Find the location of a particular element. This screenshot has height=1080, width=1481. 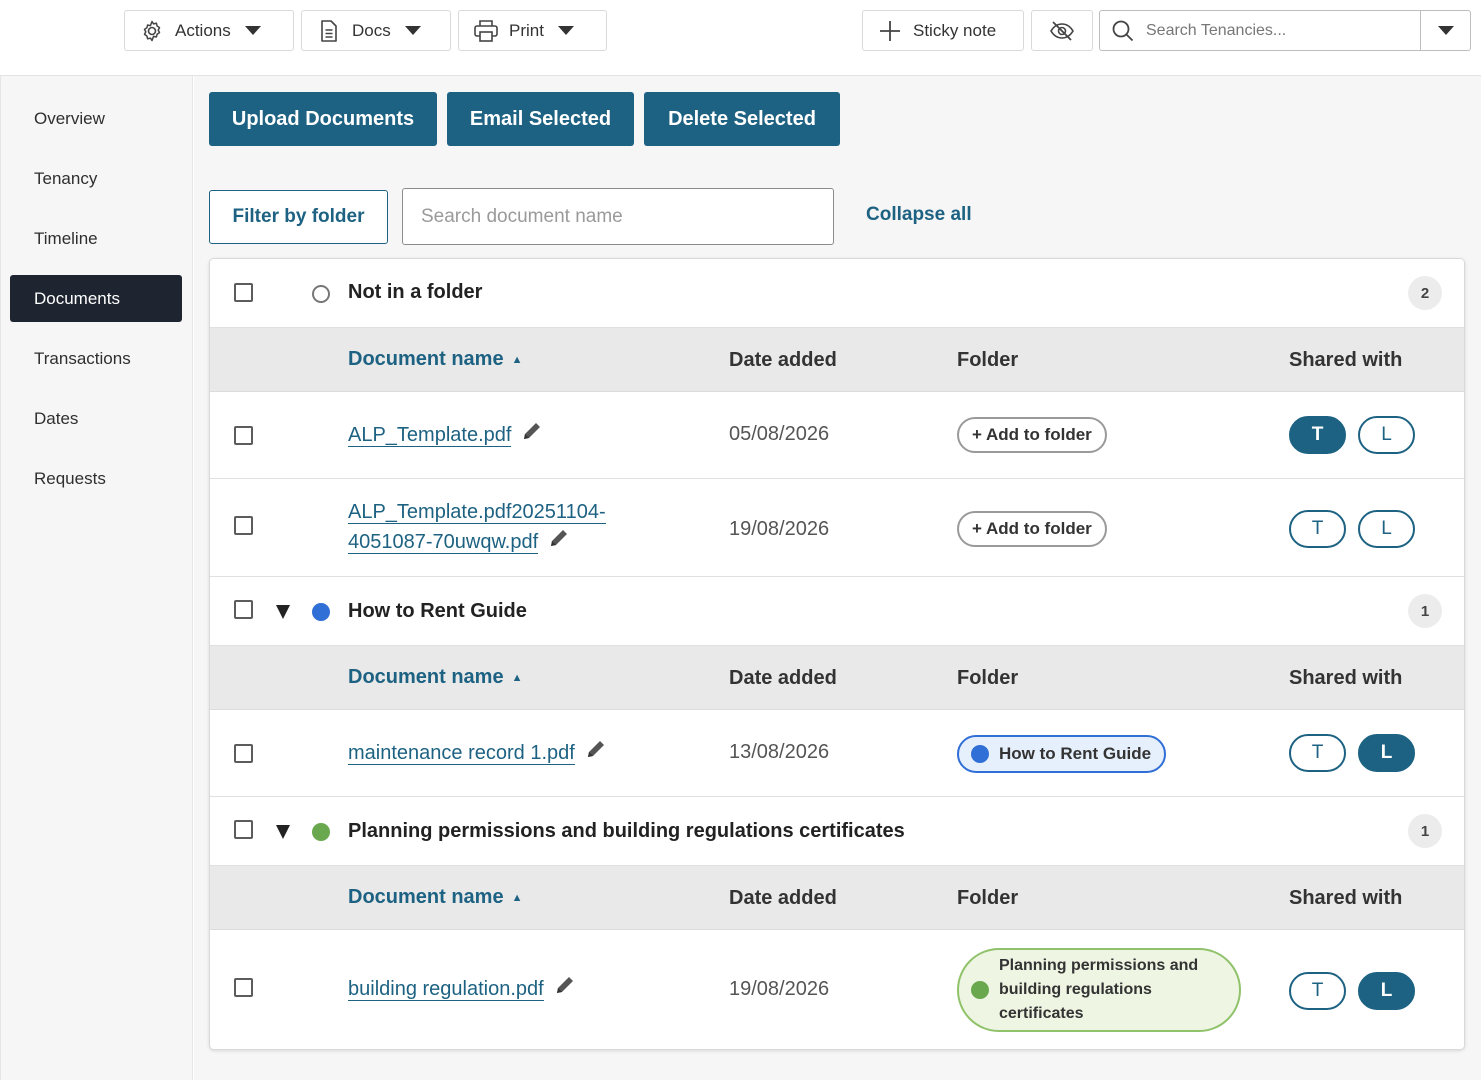

folder-count-badge: 1 is located at coordinates (1425, 611).